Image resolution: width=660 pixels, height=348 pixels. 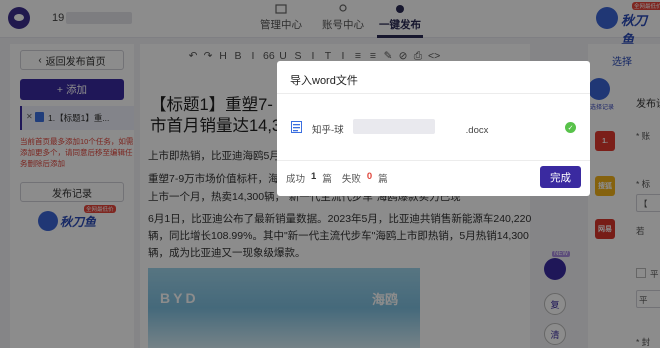 What do you see at coordinates (324, 81) in the screenshot?
I see `dialog-title: 导入word文件` at bounding box center [324, 81].